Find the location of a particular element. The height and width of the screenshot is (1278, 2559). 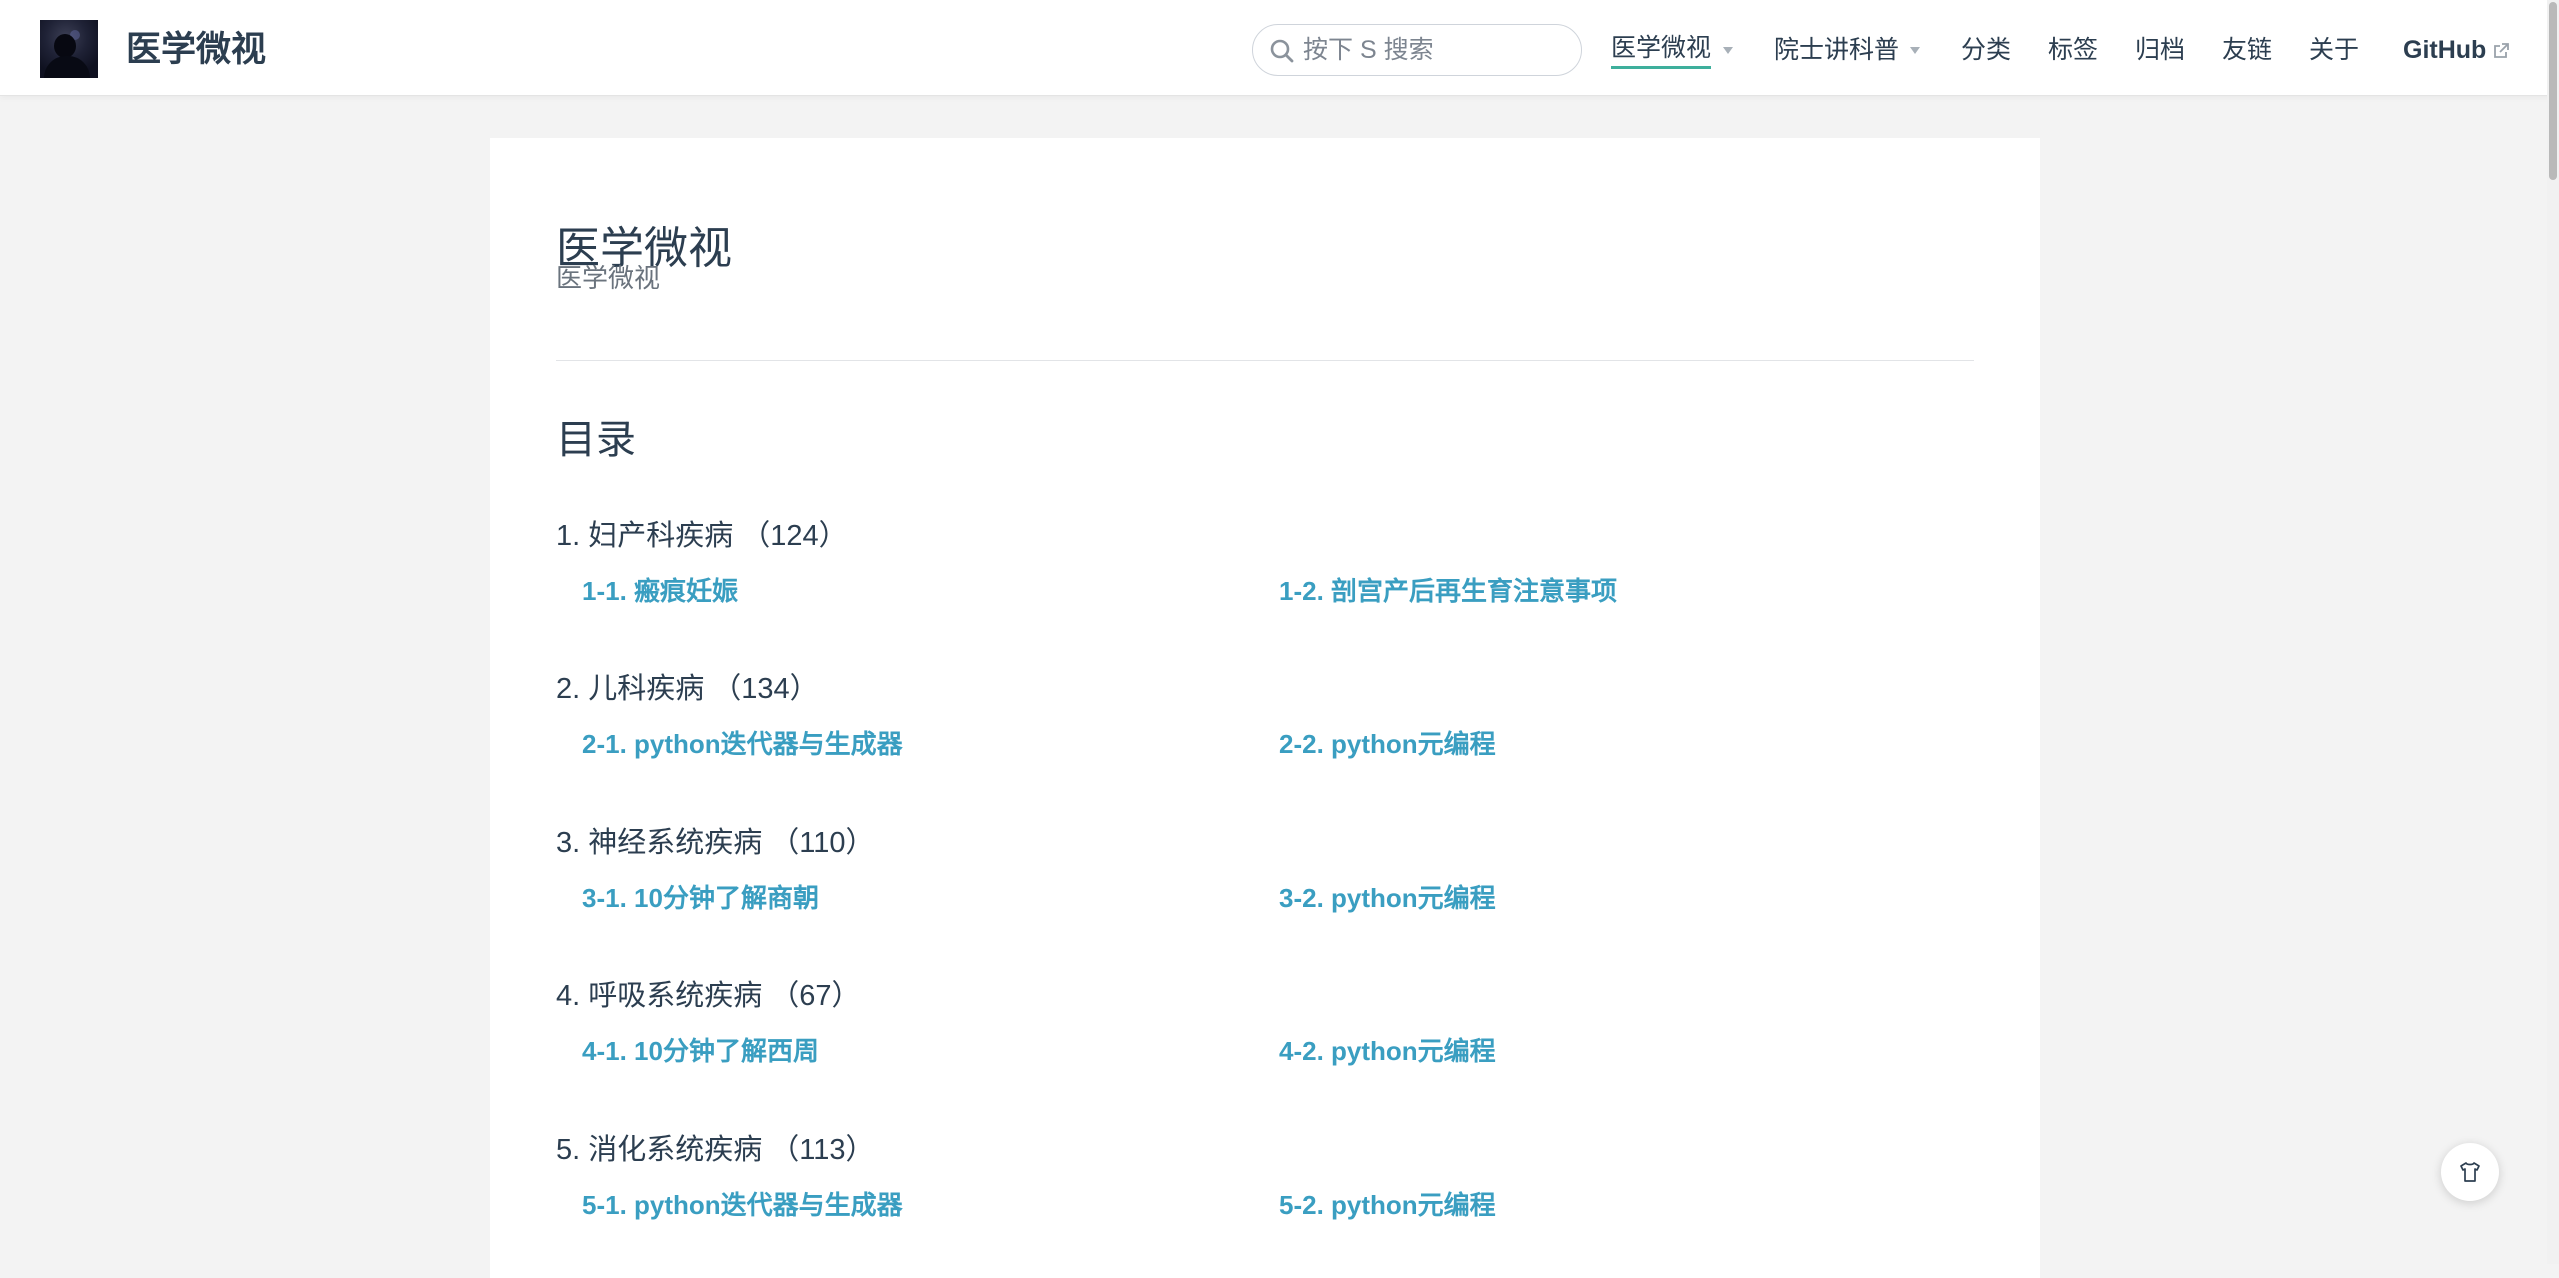

nav-item-label: 院士讲科普 is located at coordinates (1837, 50).